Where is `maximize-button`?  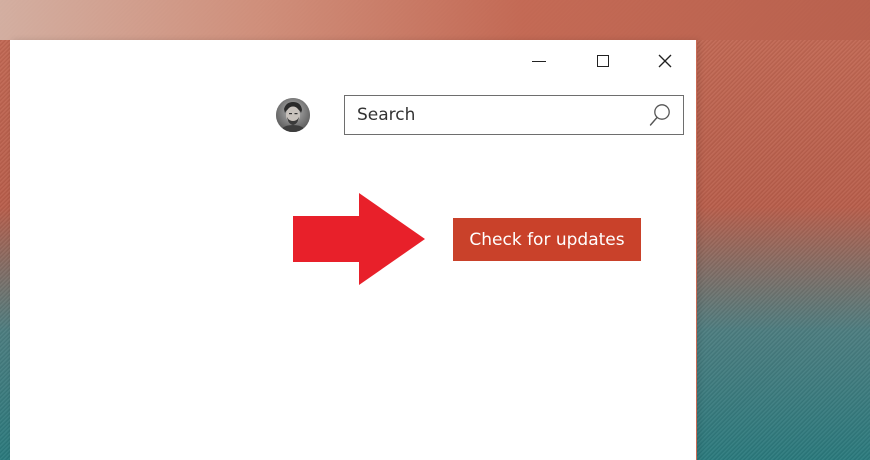 maximize-button is located at coordinates (603, 61).